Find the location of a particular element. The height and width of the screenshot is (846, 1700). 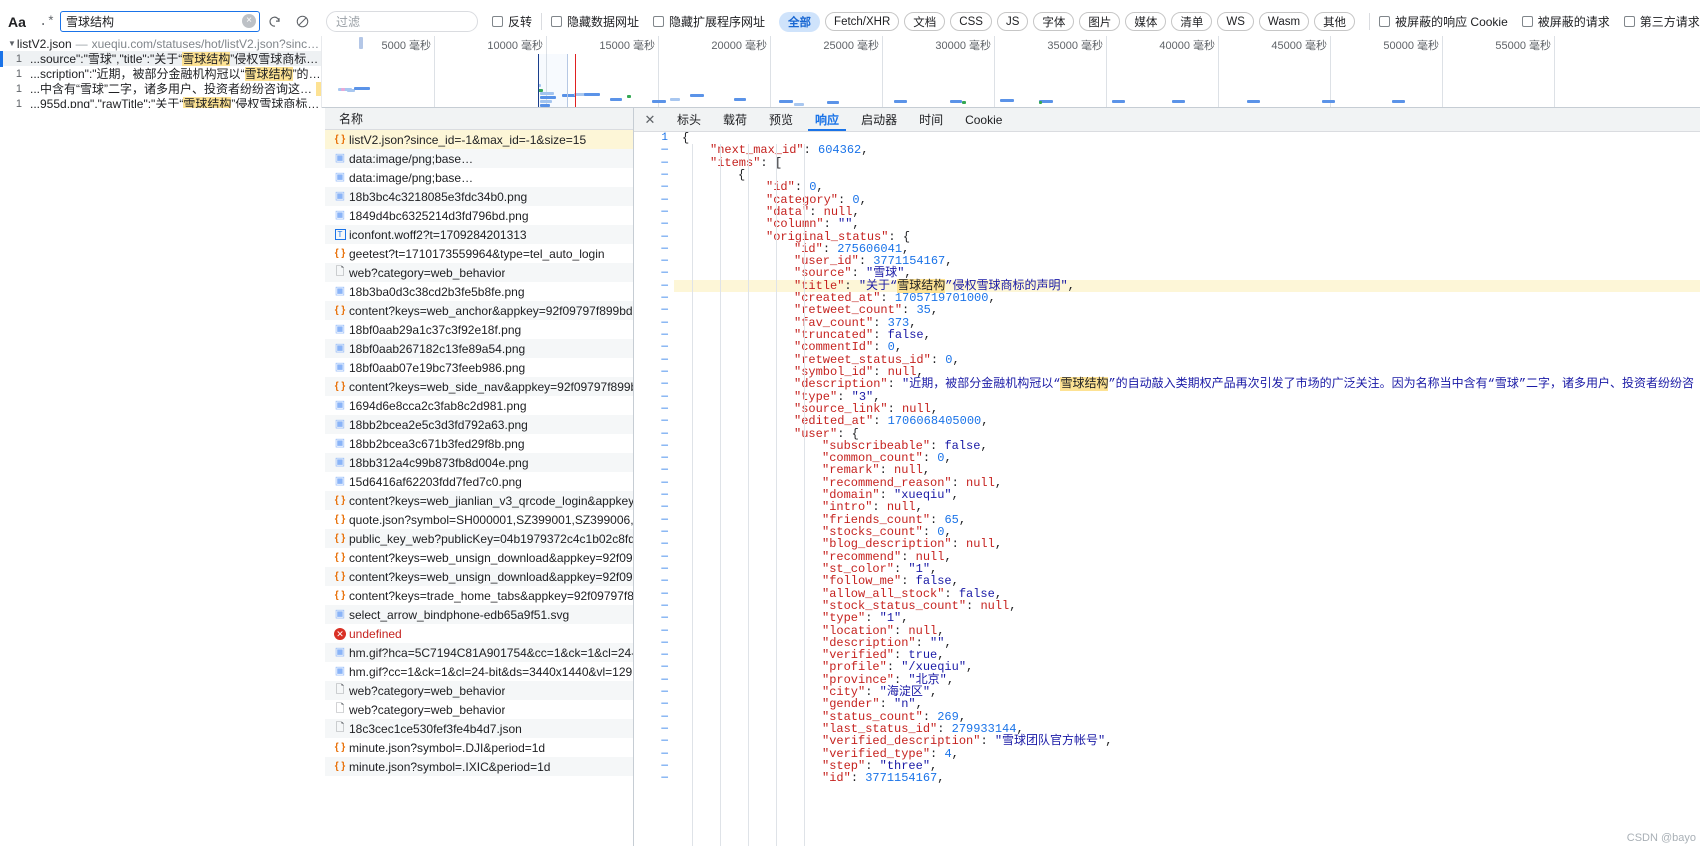

request-row: Ticonfont.woff2?t=1709284201313 is located at coordinates (479, 234).